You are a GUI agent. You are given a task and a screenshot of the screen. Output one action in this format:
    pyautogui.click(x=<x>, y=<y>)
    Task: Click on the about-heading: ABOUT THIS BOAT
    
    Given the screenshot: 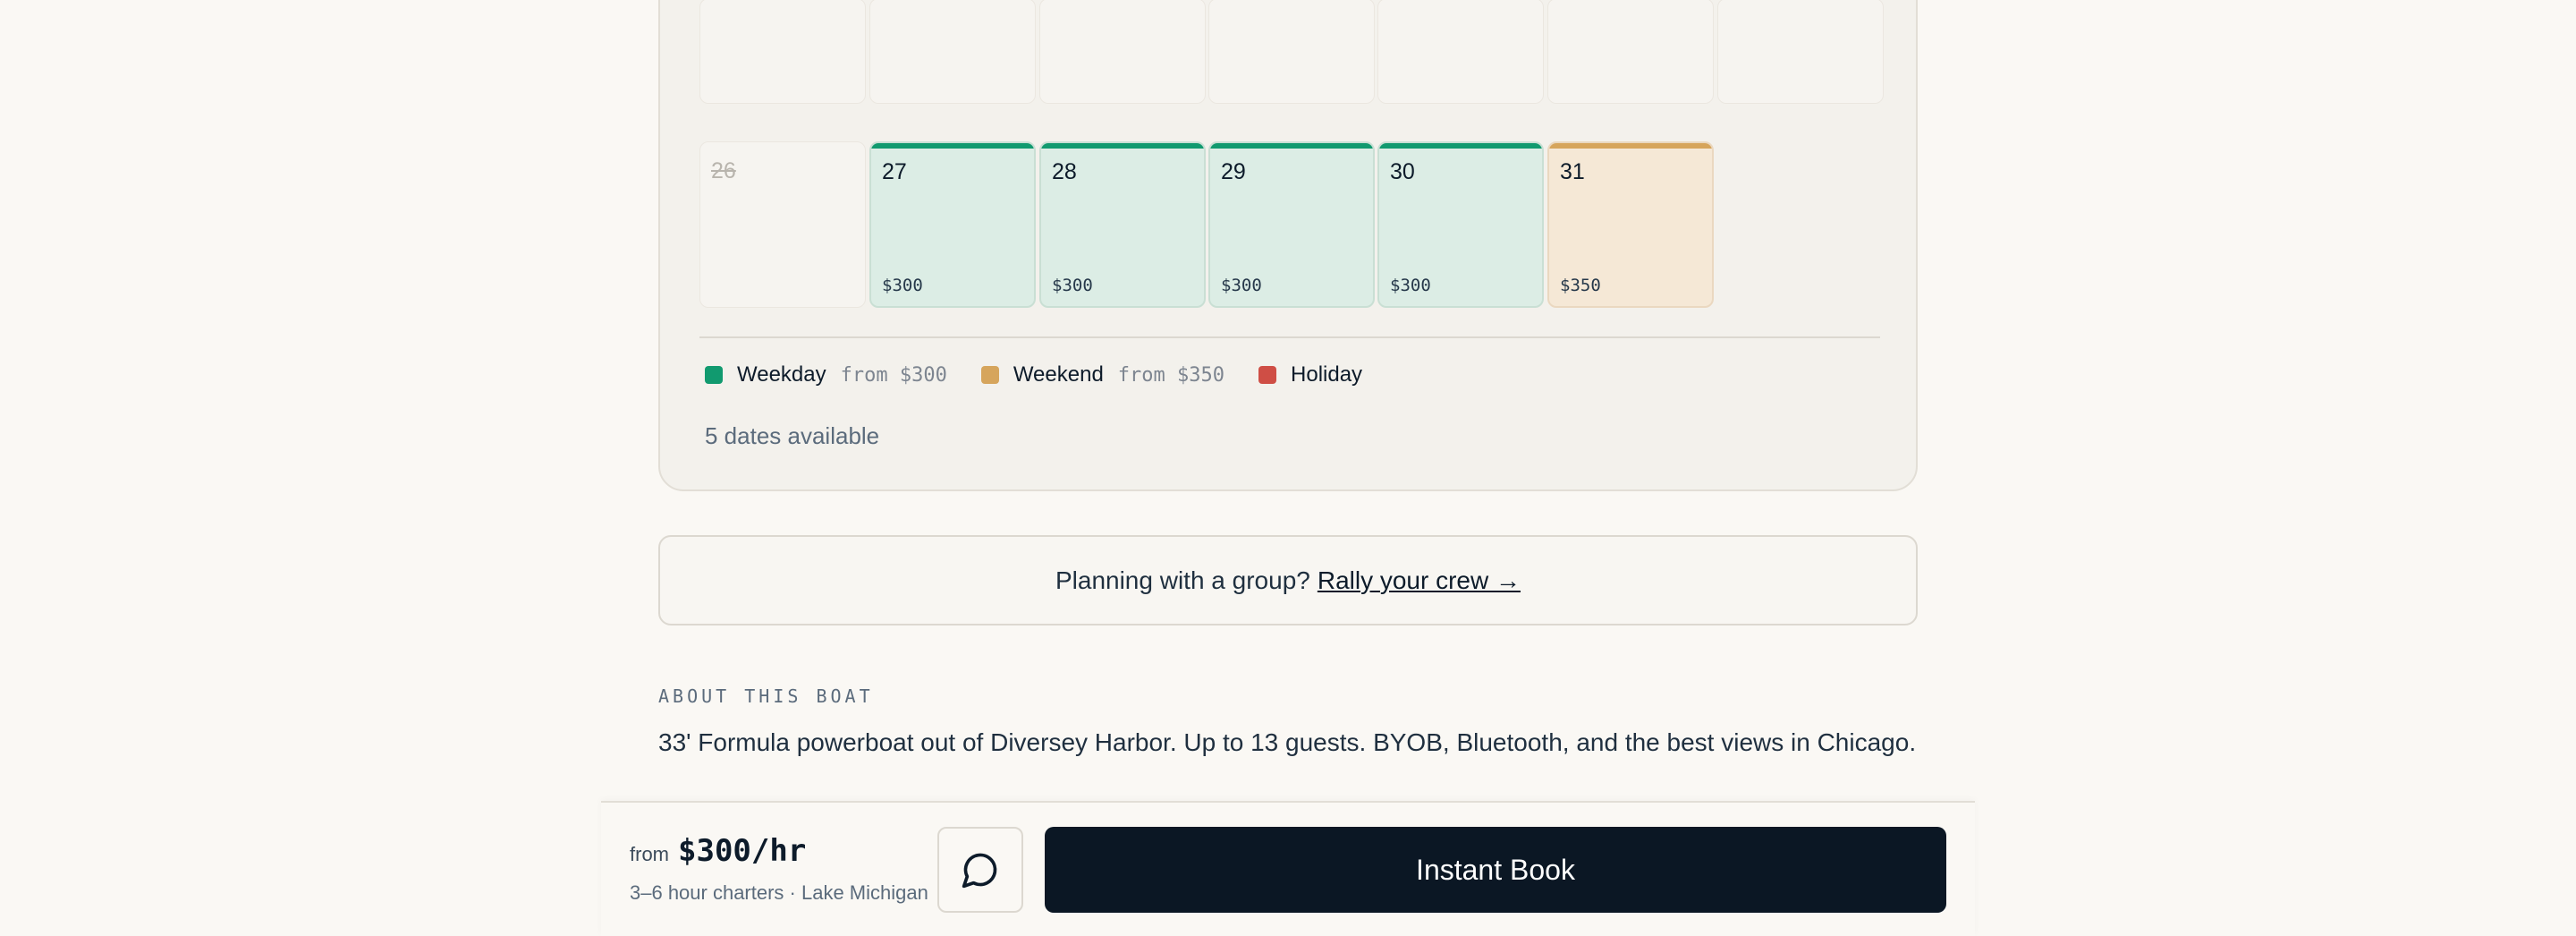 What is the action you would take?
    pyautogui.click(x=766, y=696)
    